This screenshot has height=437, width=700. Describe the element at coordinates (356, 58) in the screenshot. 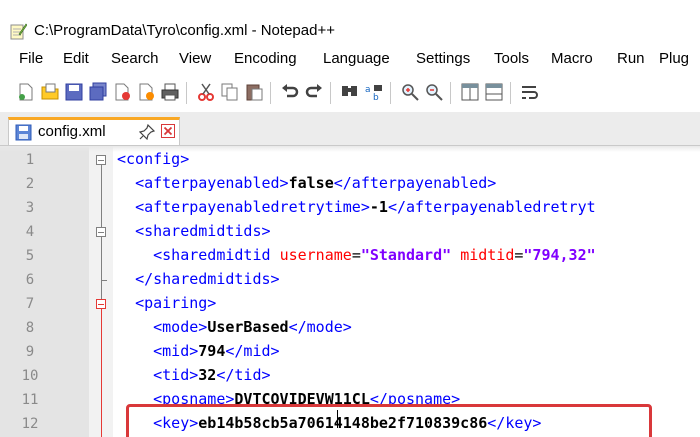

I see `menu-language: Language` at that location.